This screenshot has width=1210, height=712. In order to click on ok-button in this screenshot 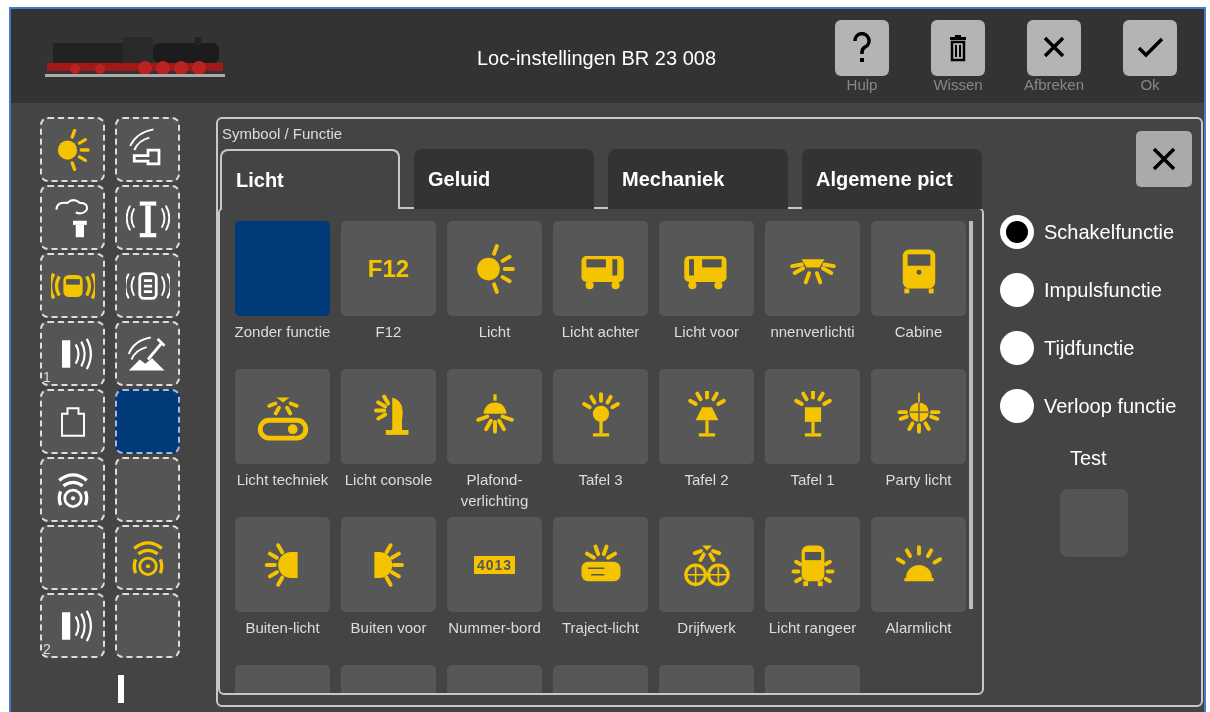, I will do `click(1150, 48)`.